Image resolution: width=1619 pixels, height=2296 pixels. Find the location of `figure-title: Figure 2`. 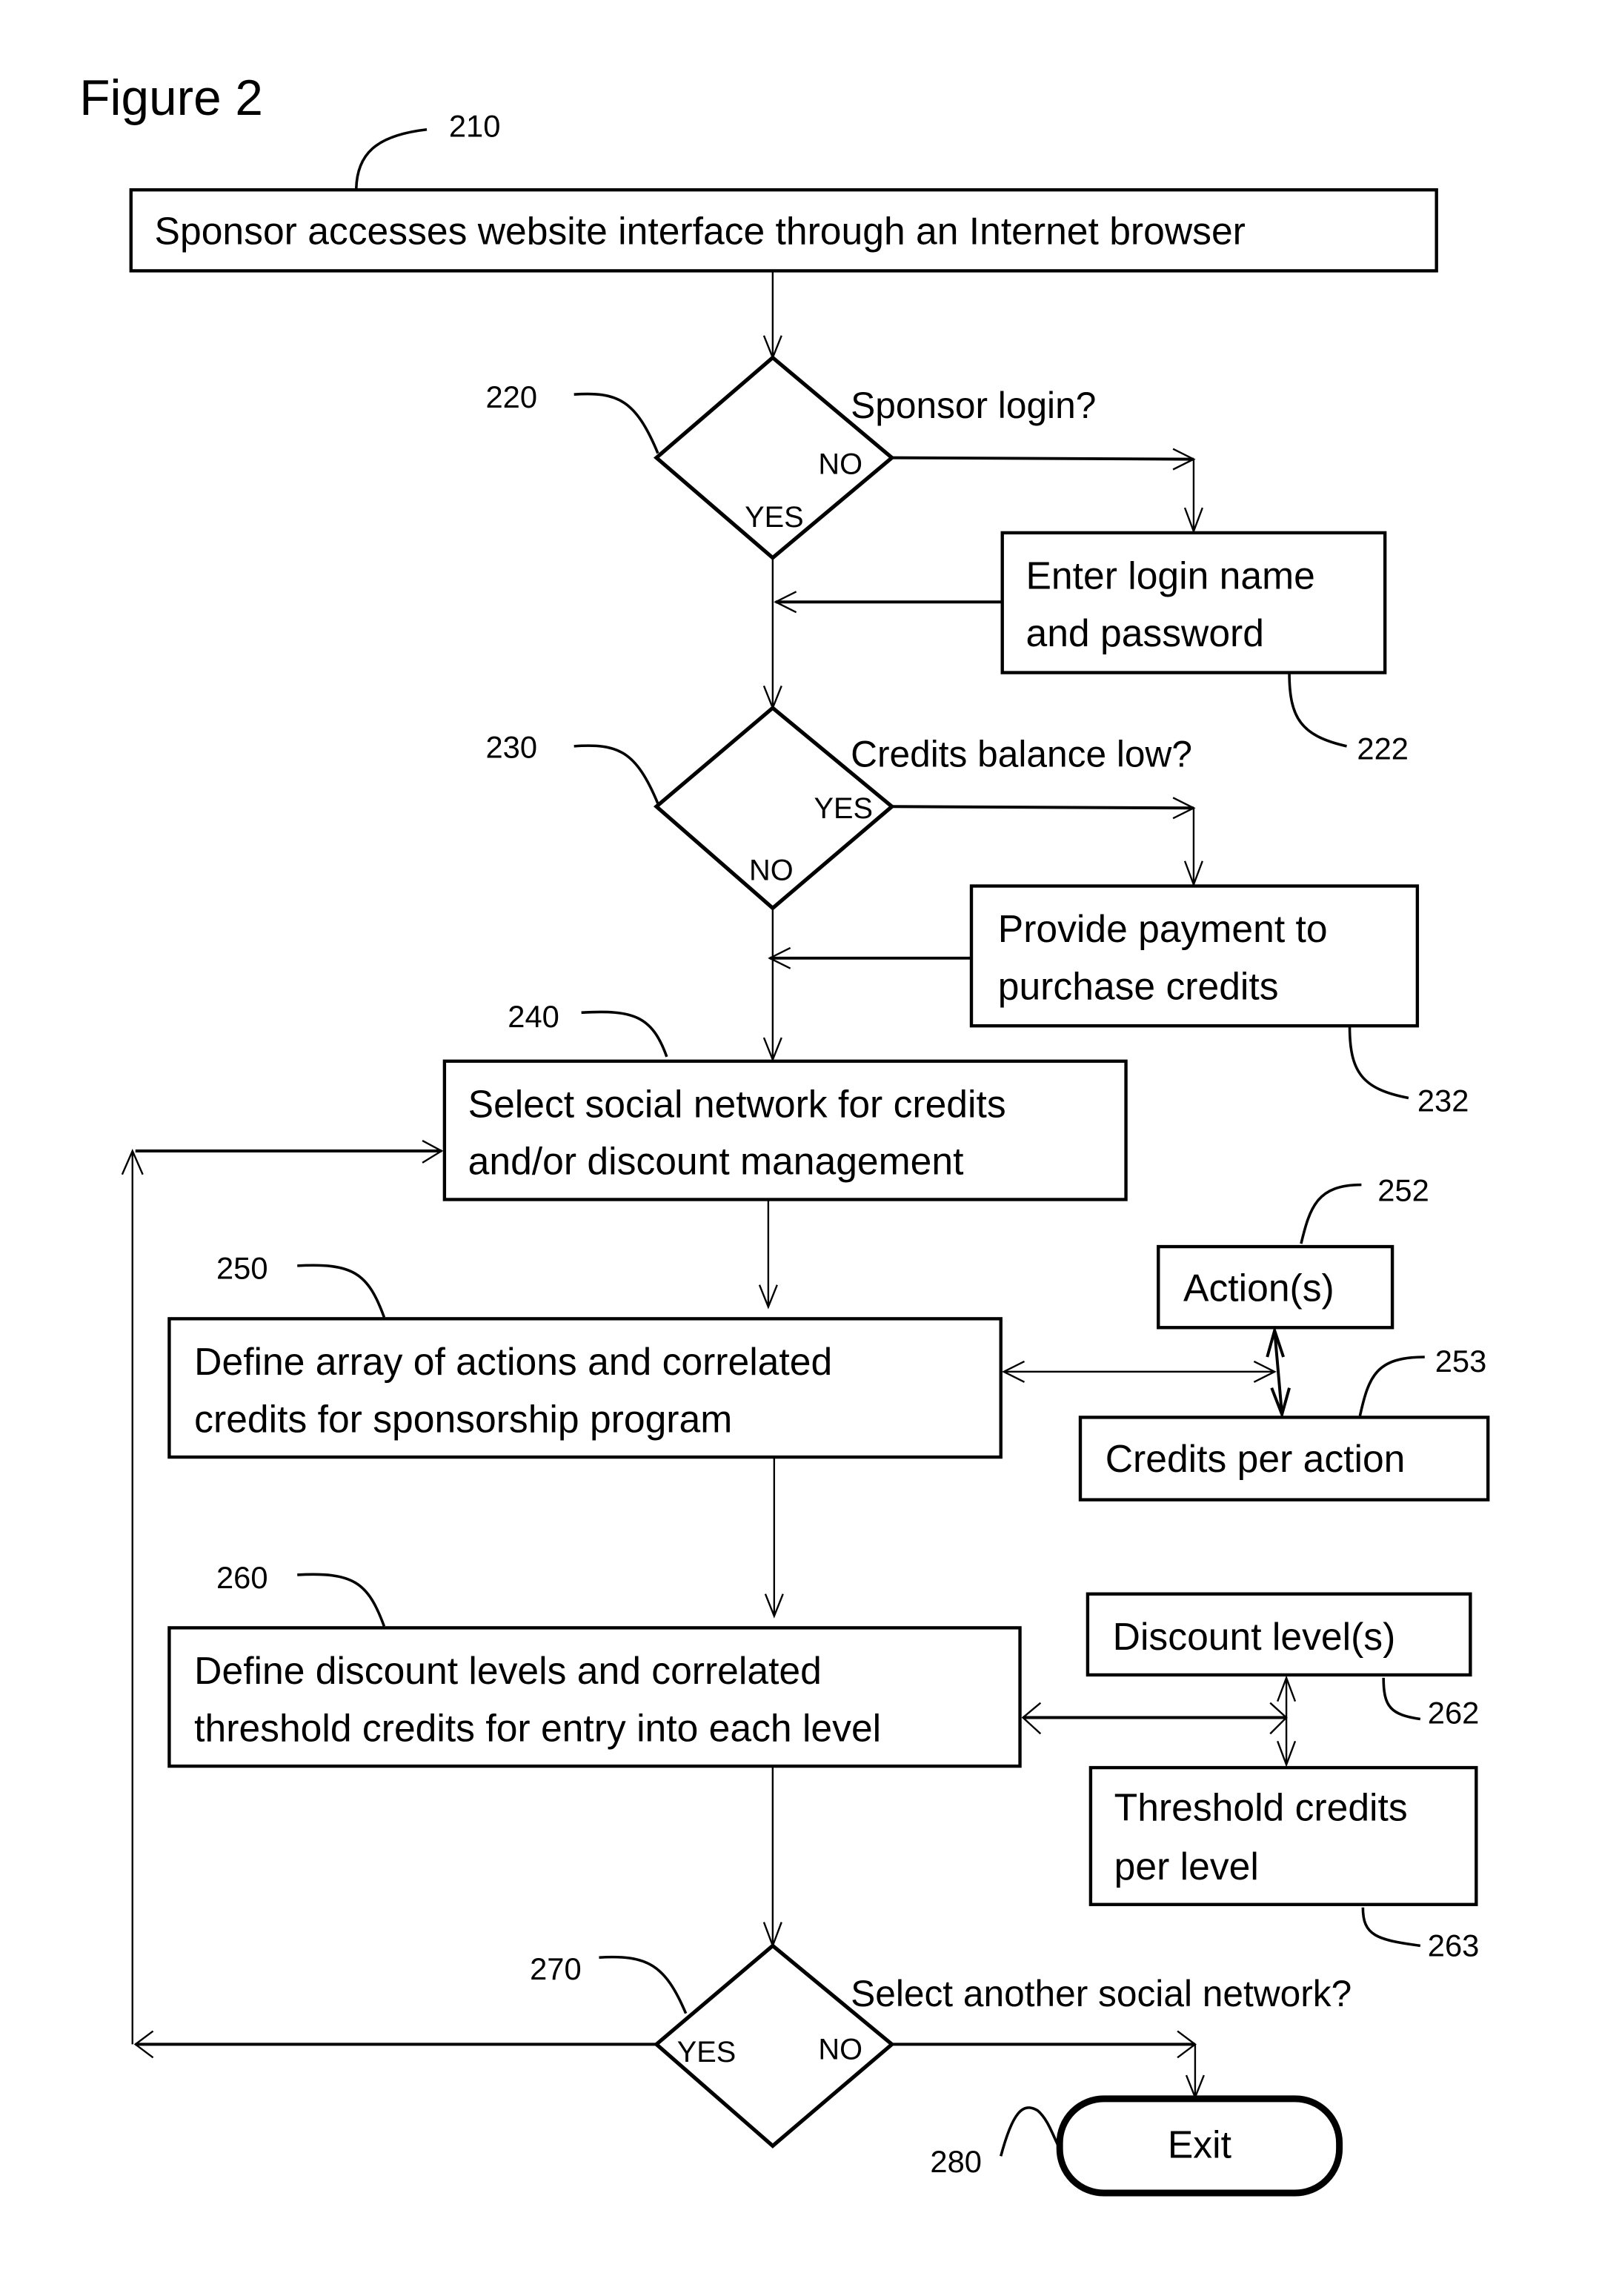

figure-title: Figure 2 is located at coordinates (171, 98).